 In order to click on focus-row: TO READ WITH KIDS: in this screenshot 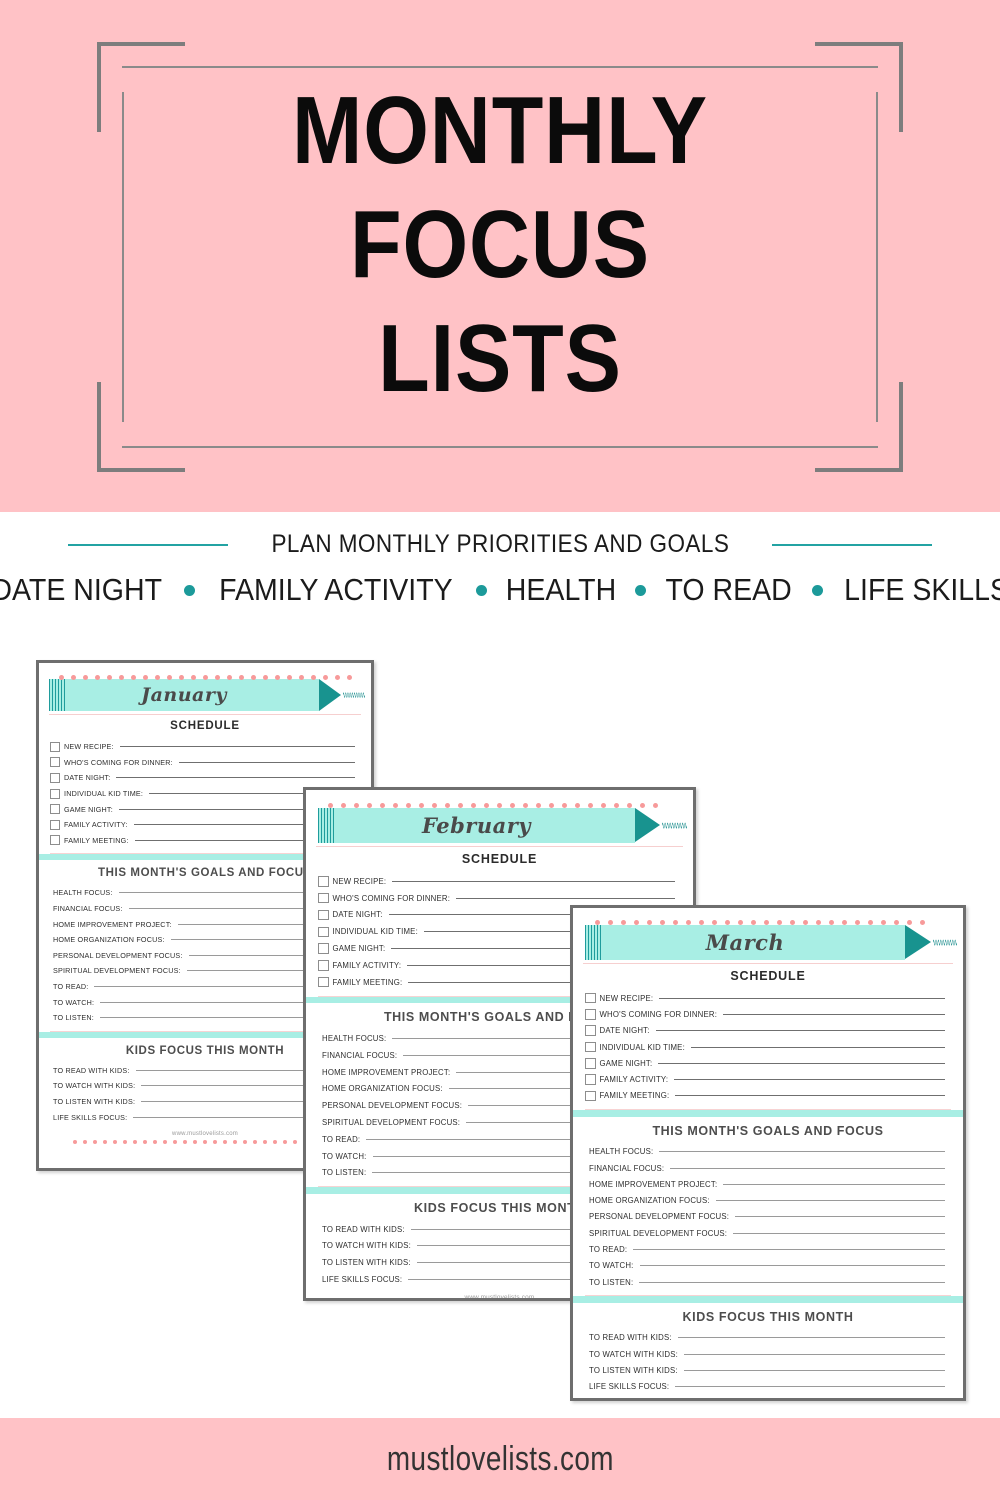, I will do `click(769, 1338)`.